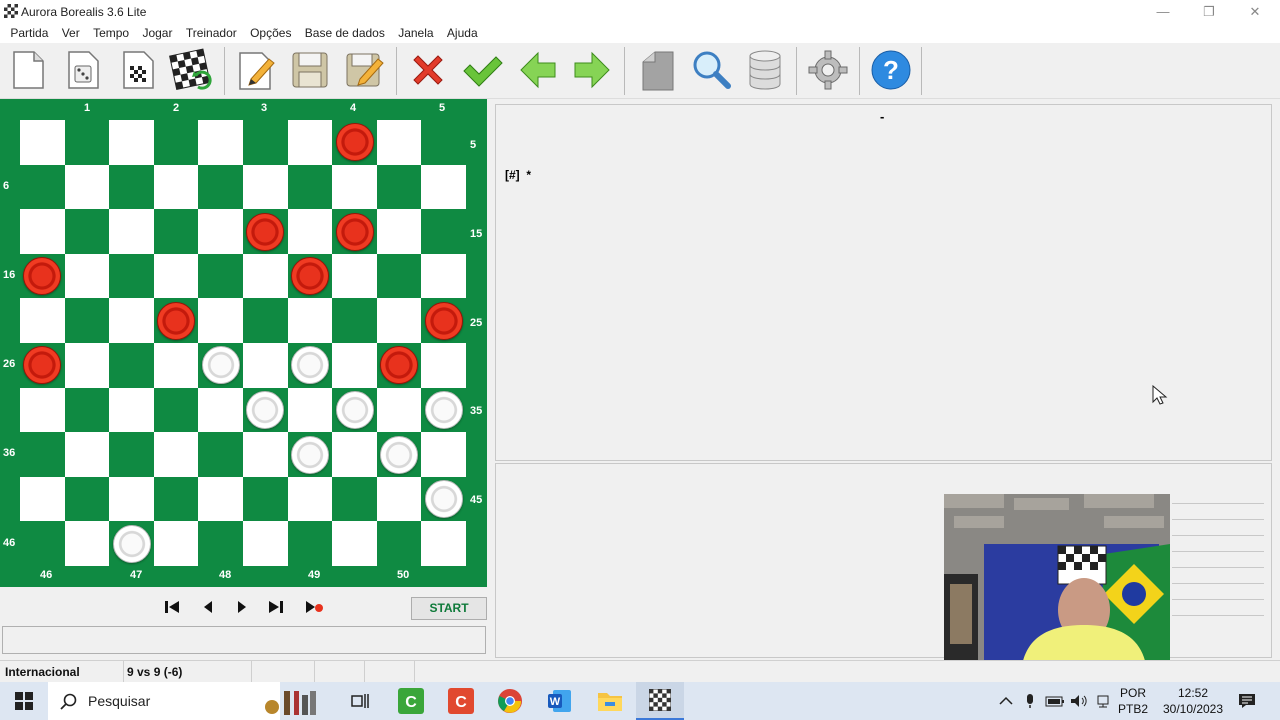 Image resolution: width=1280 pixels, height=720 pixels. I want to click on taskbar-app-word: W, so click(560, 701).